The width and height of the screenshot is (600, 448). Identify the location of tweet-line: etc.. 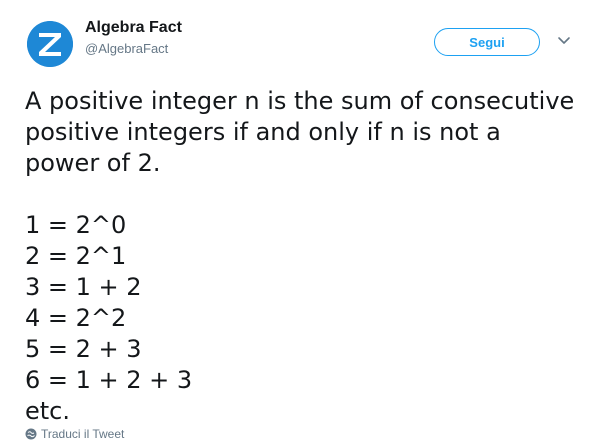
(47, 411).